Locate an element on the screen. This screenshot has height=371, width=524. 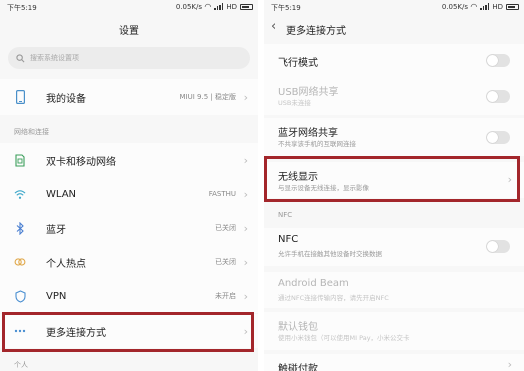
setting-title: 触碰付款 is located at coordinates (298, 367).